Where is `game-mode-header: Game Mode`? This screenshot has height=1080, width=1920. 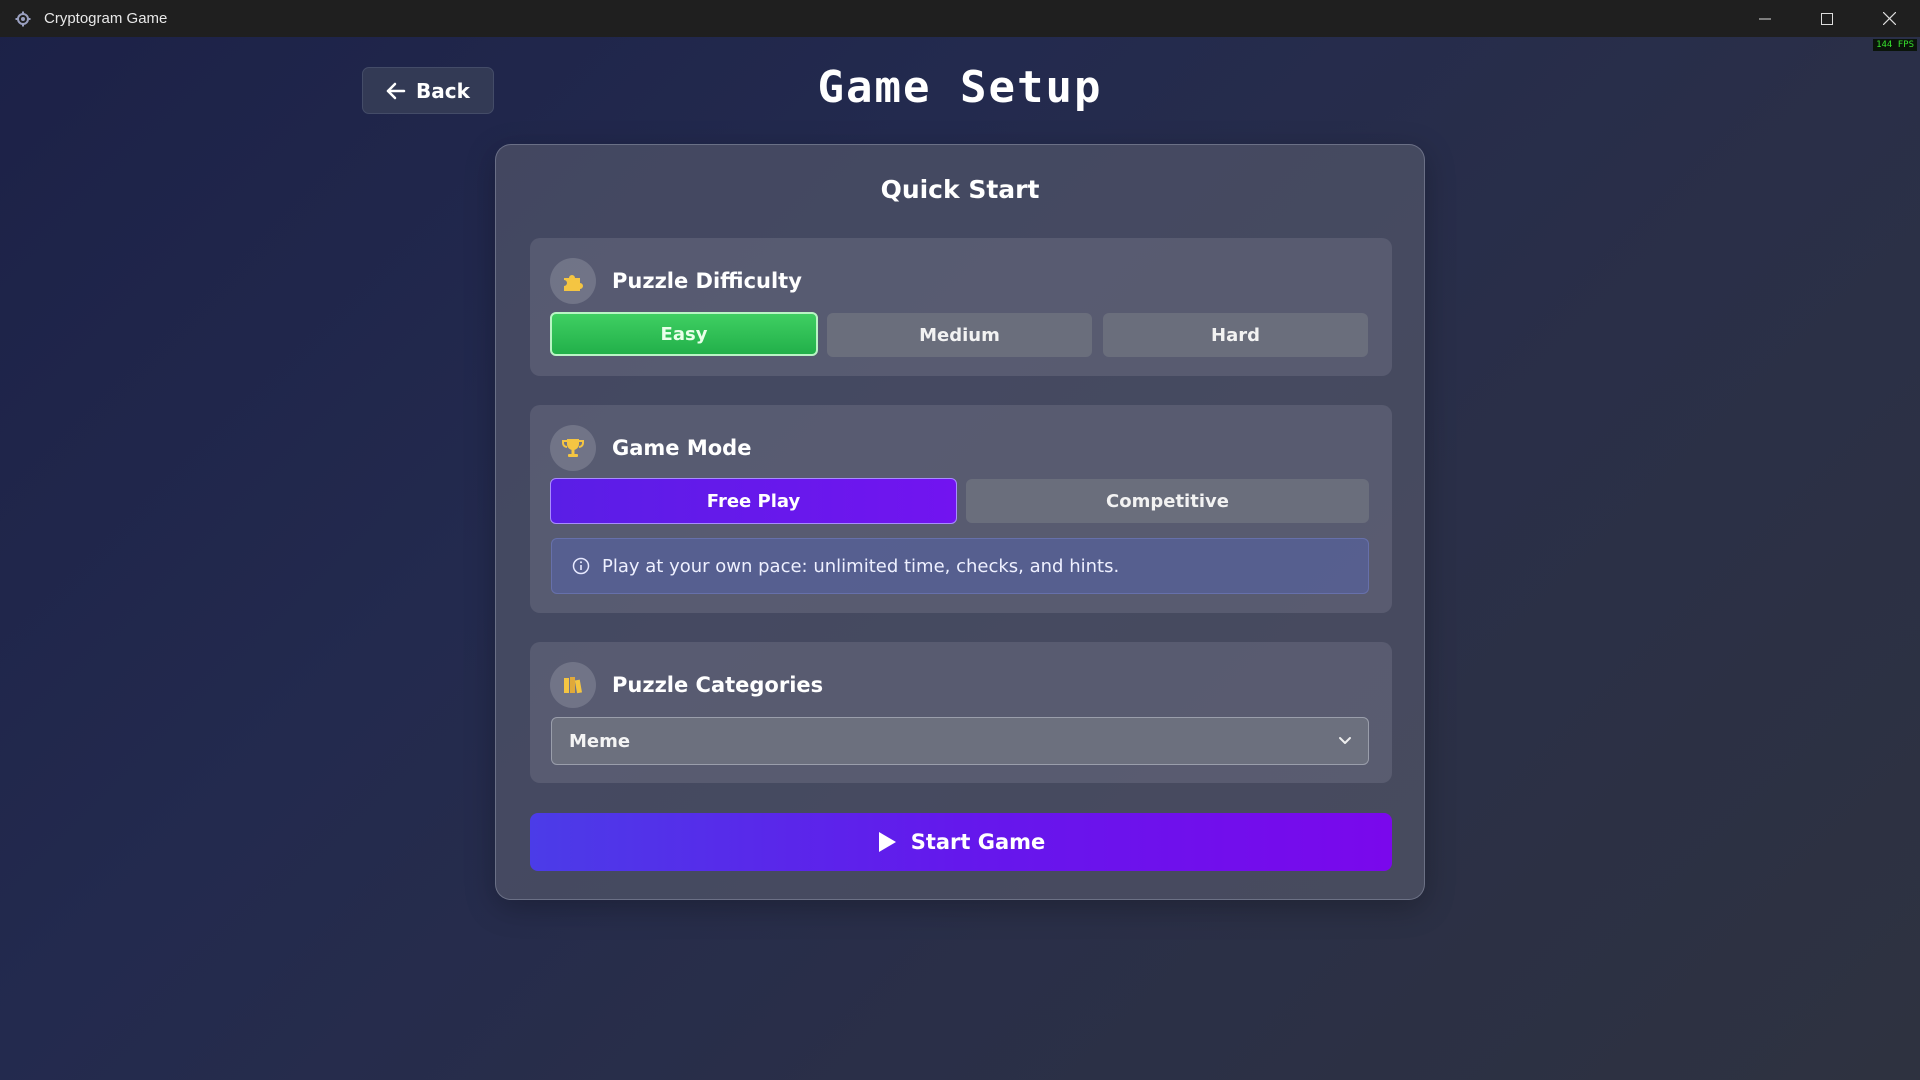
game-mode-header: Game Mode is located at coordinates (650, 448).